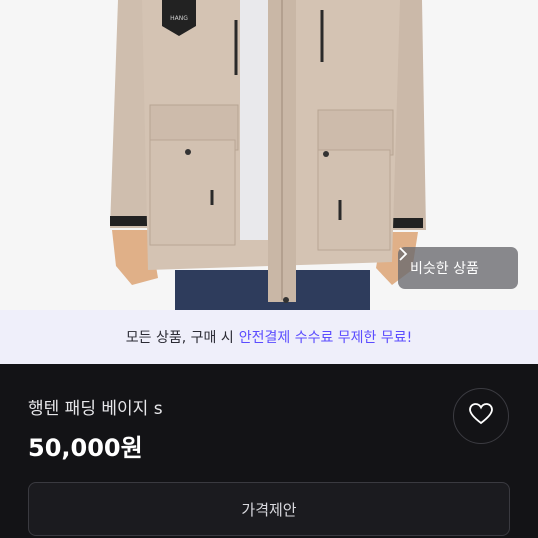 The height and width of the screenshot is (538, 538). What do you see at coordinates (179, 338) in the screenshot?
I see `banner-text: 모든 상품, 구매 시` at bounding box center [179, 338].